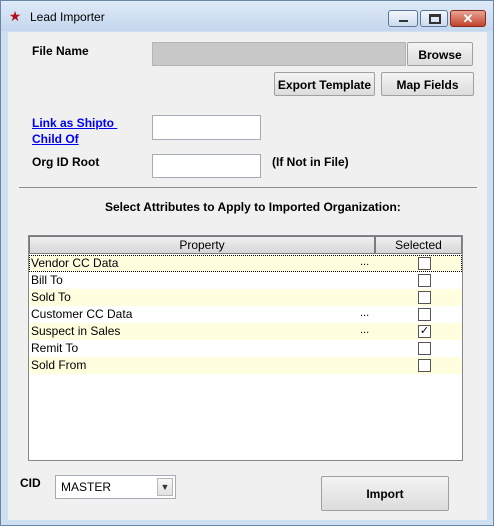 The height and width of the screenshot is (526, 494). What do you see at coordinates (310, 162) in the screenshot?
I see `org-id-hint: (If Not in File)` at bounding box center [310, 162].